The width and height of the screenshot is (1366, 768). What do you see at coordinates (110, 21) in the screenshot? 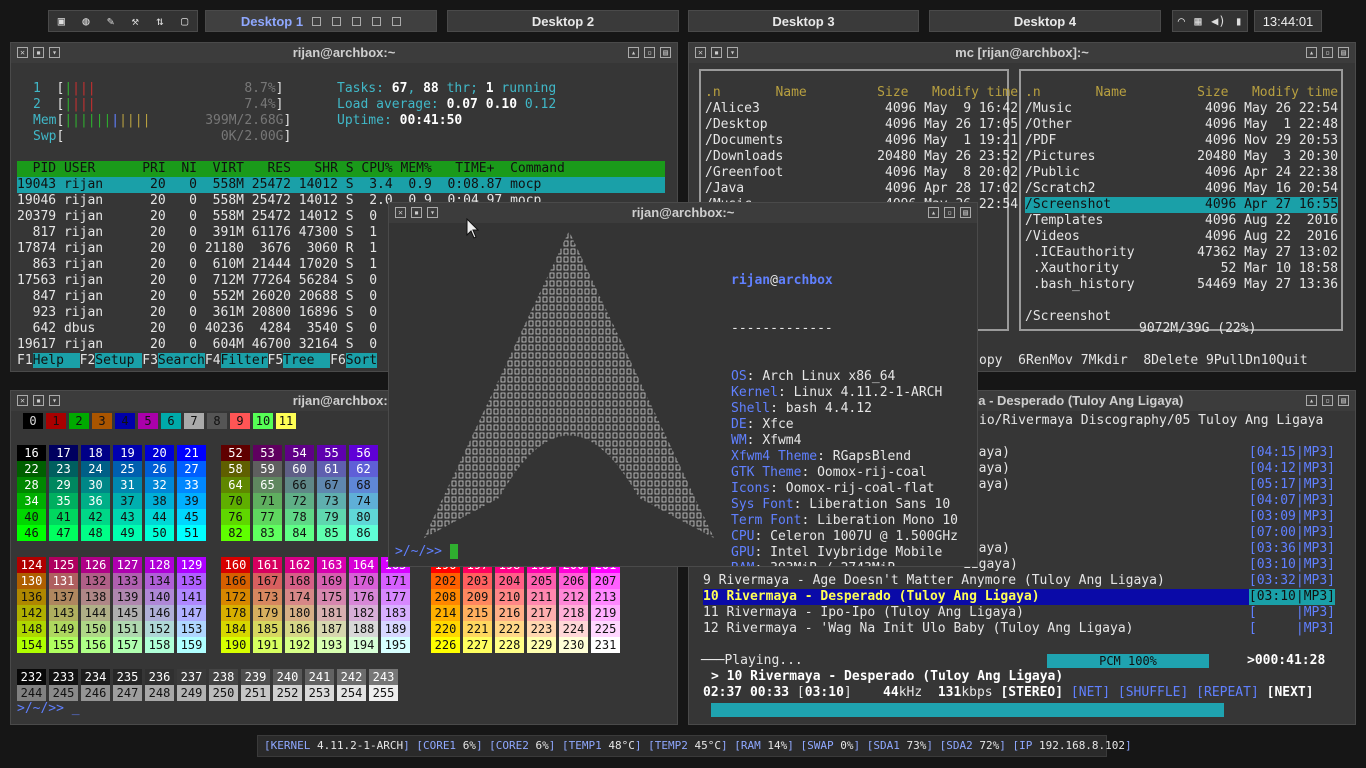
I see `edit-icon: ✎` at bounding box center [110, 21].